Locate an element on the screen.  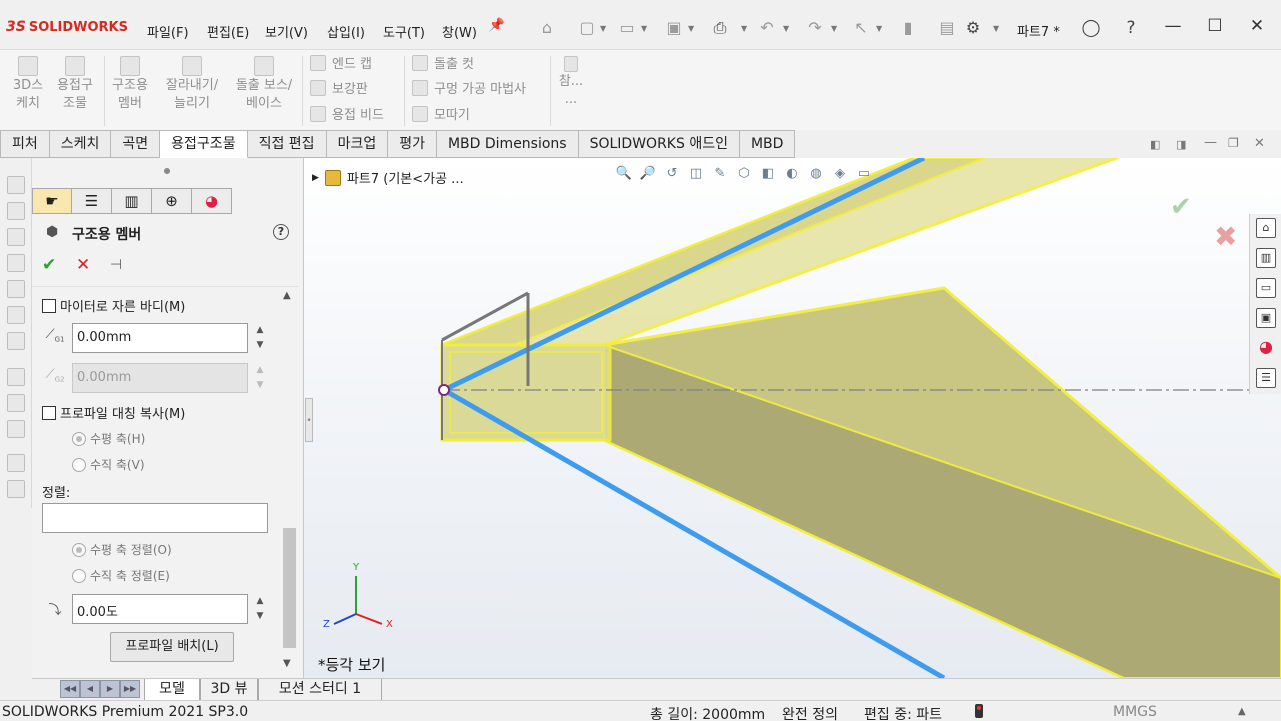
home-icon: ⌂ is located at coordinates (547, 27).